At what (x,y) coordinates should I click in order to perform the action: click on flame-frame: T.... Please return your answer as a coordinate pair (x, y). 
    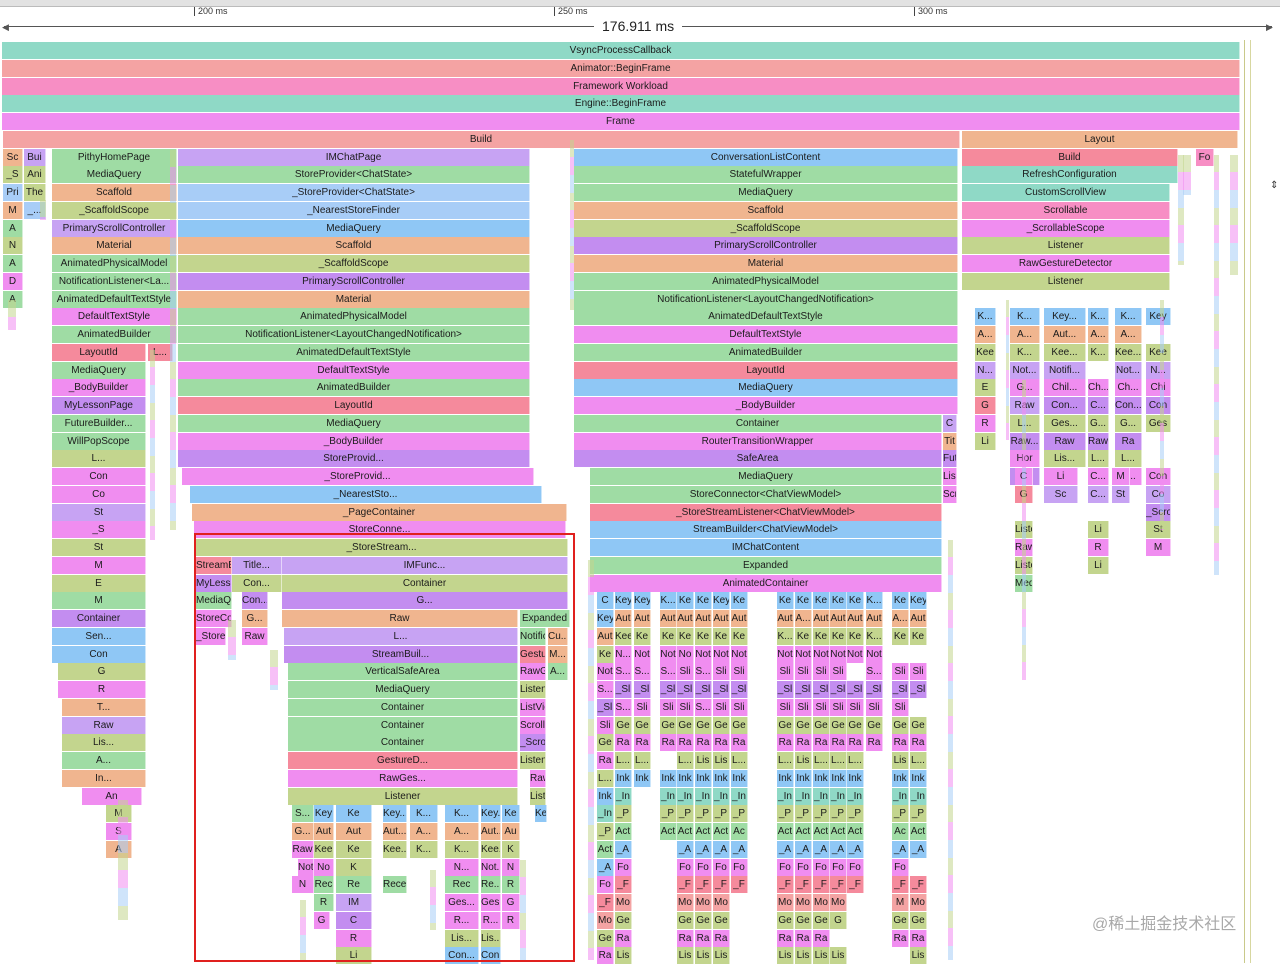
    Looking at the image, I should click on (104, 707).